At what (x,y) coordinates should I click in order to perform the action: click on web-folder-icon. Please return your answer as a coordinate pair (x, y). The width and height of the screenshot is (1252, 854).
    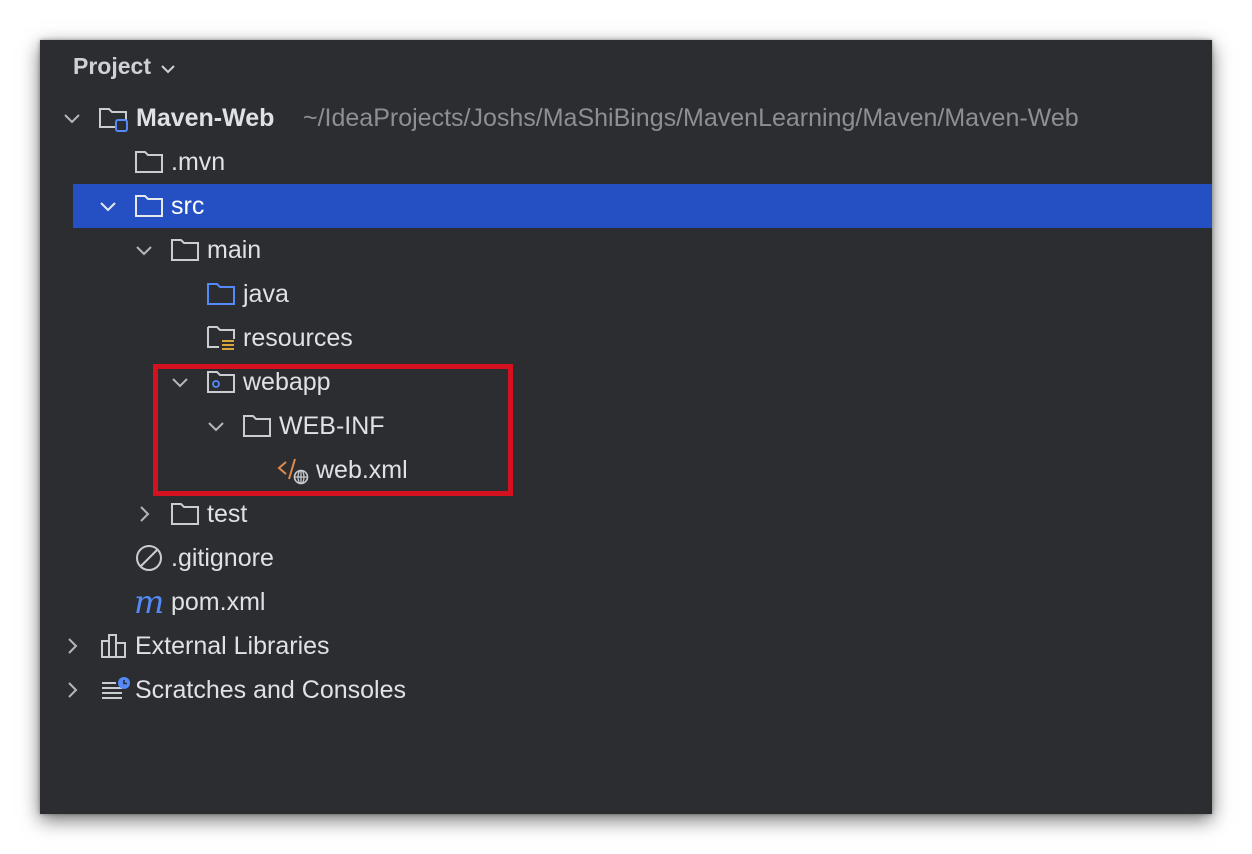
    Looking at the image, I should click on (221, 382).